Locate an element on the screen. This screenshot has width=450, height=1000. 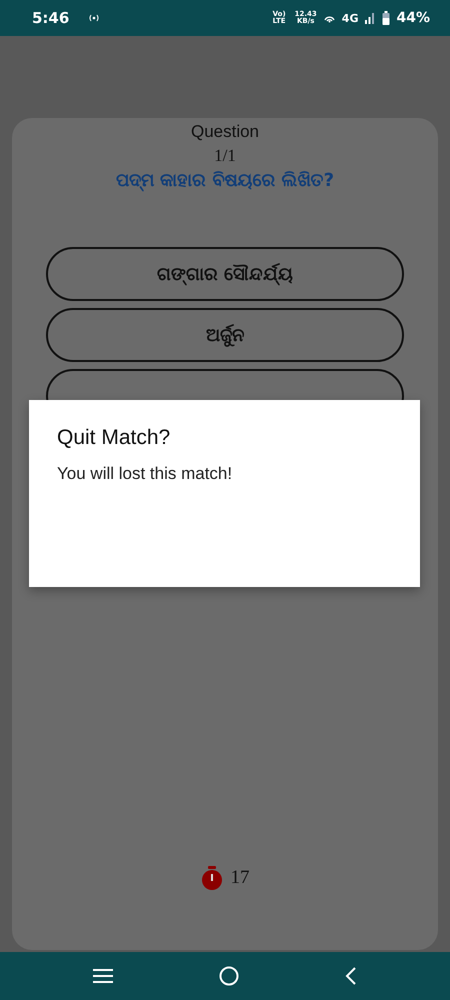
answer-option: ଅର୍ଜୁନ is located at coordinates (225, 335).